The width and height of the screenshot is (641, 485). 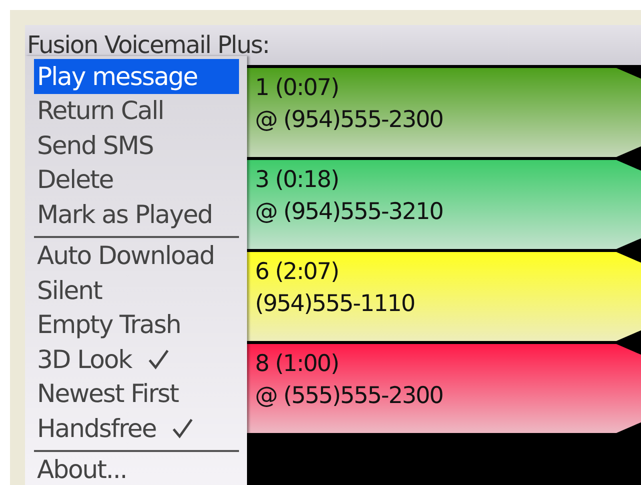 I want to click on menu-item: Return Call, so click(x=136, y=111).